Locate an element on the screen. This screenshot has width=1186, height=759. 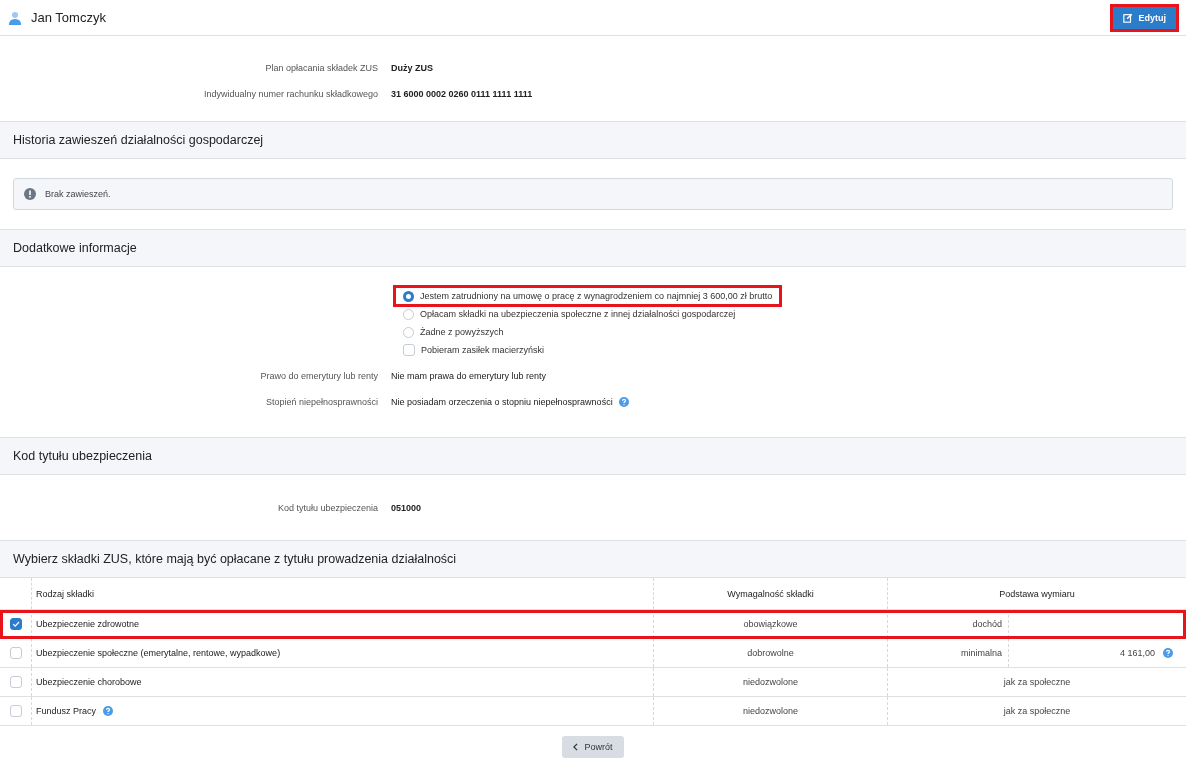
chevron-left-icon is located at coordinates (576, 747).